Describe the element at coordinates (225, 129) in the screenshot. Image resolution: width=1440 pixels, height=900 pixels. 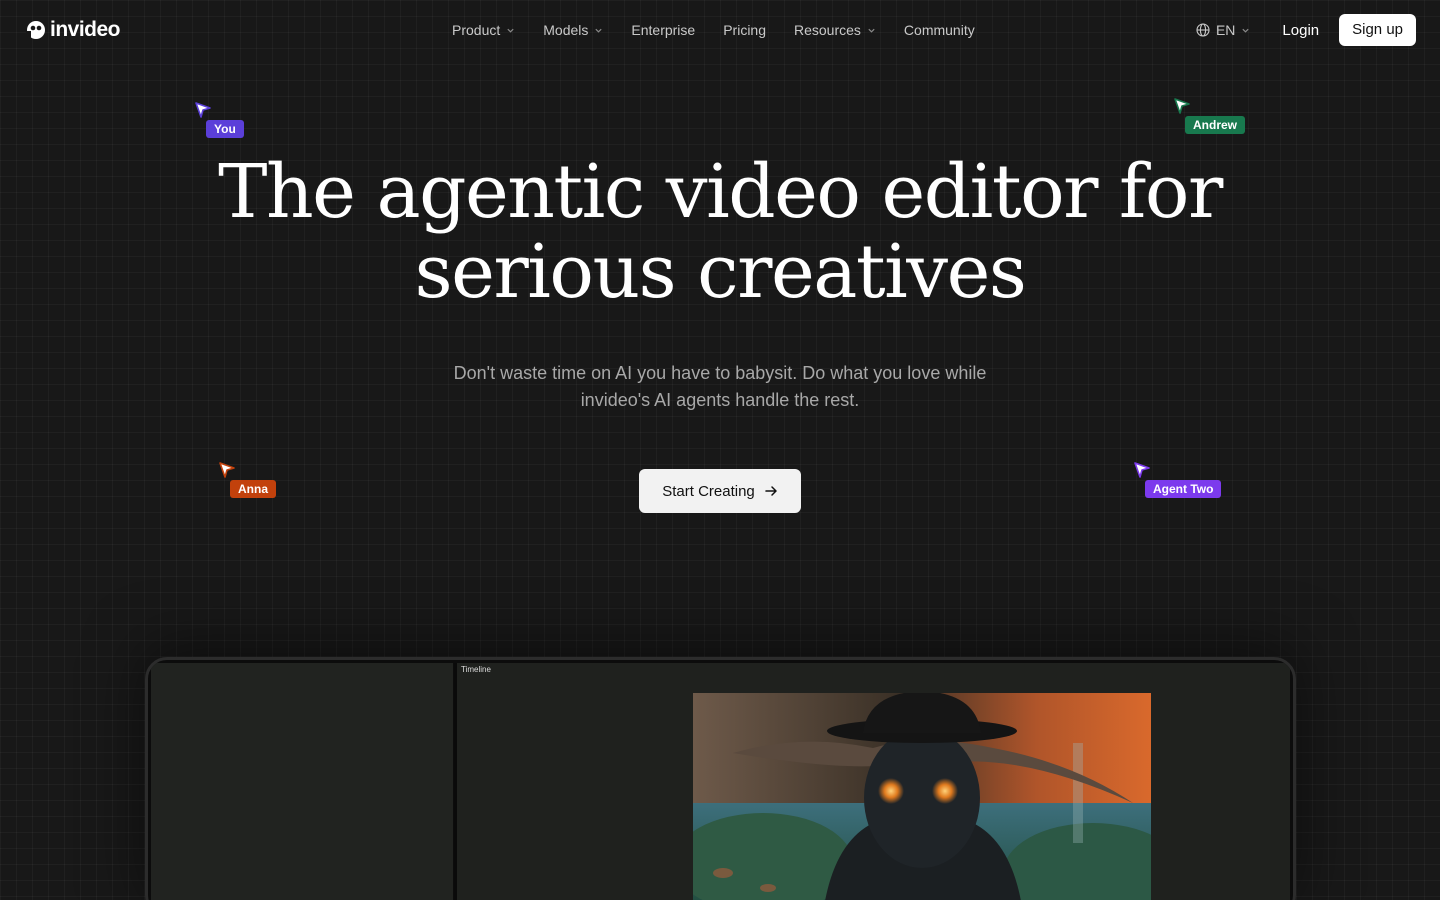
I see `cursor-tag-you: You` at that location.